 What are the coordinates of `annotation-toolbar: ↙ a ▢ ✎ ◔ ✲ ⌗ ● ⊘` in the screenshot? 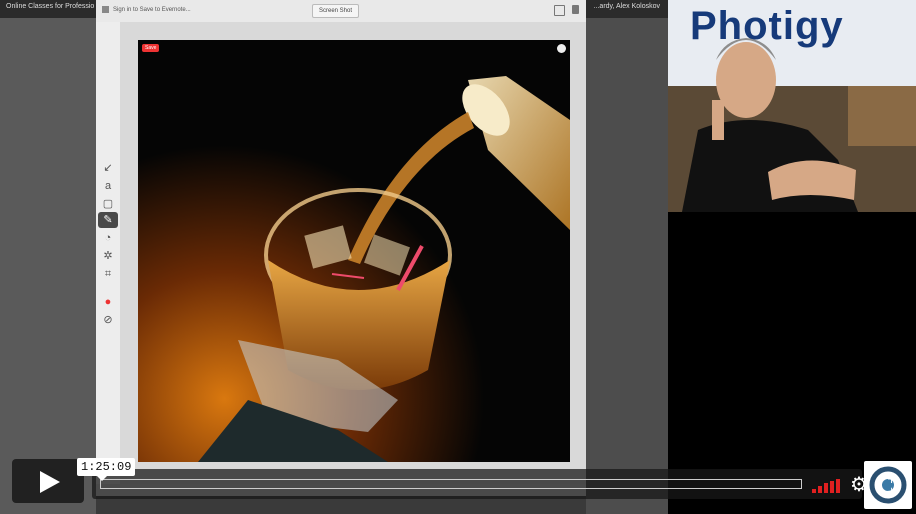 It's located at (108, 259).